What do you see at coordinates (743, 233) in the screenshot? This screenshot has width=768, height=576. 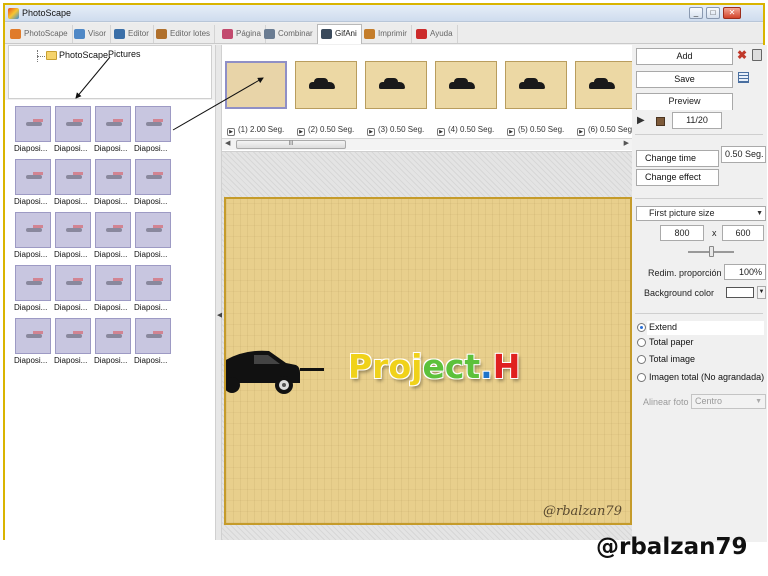 I see `height-field: 600` at bounding box center [743, 233].